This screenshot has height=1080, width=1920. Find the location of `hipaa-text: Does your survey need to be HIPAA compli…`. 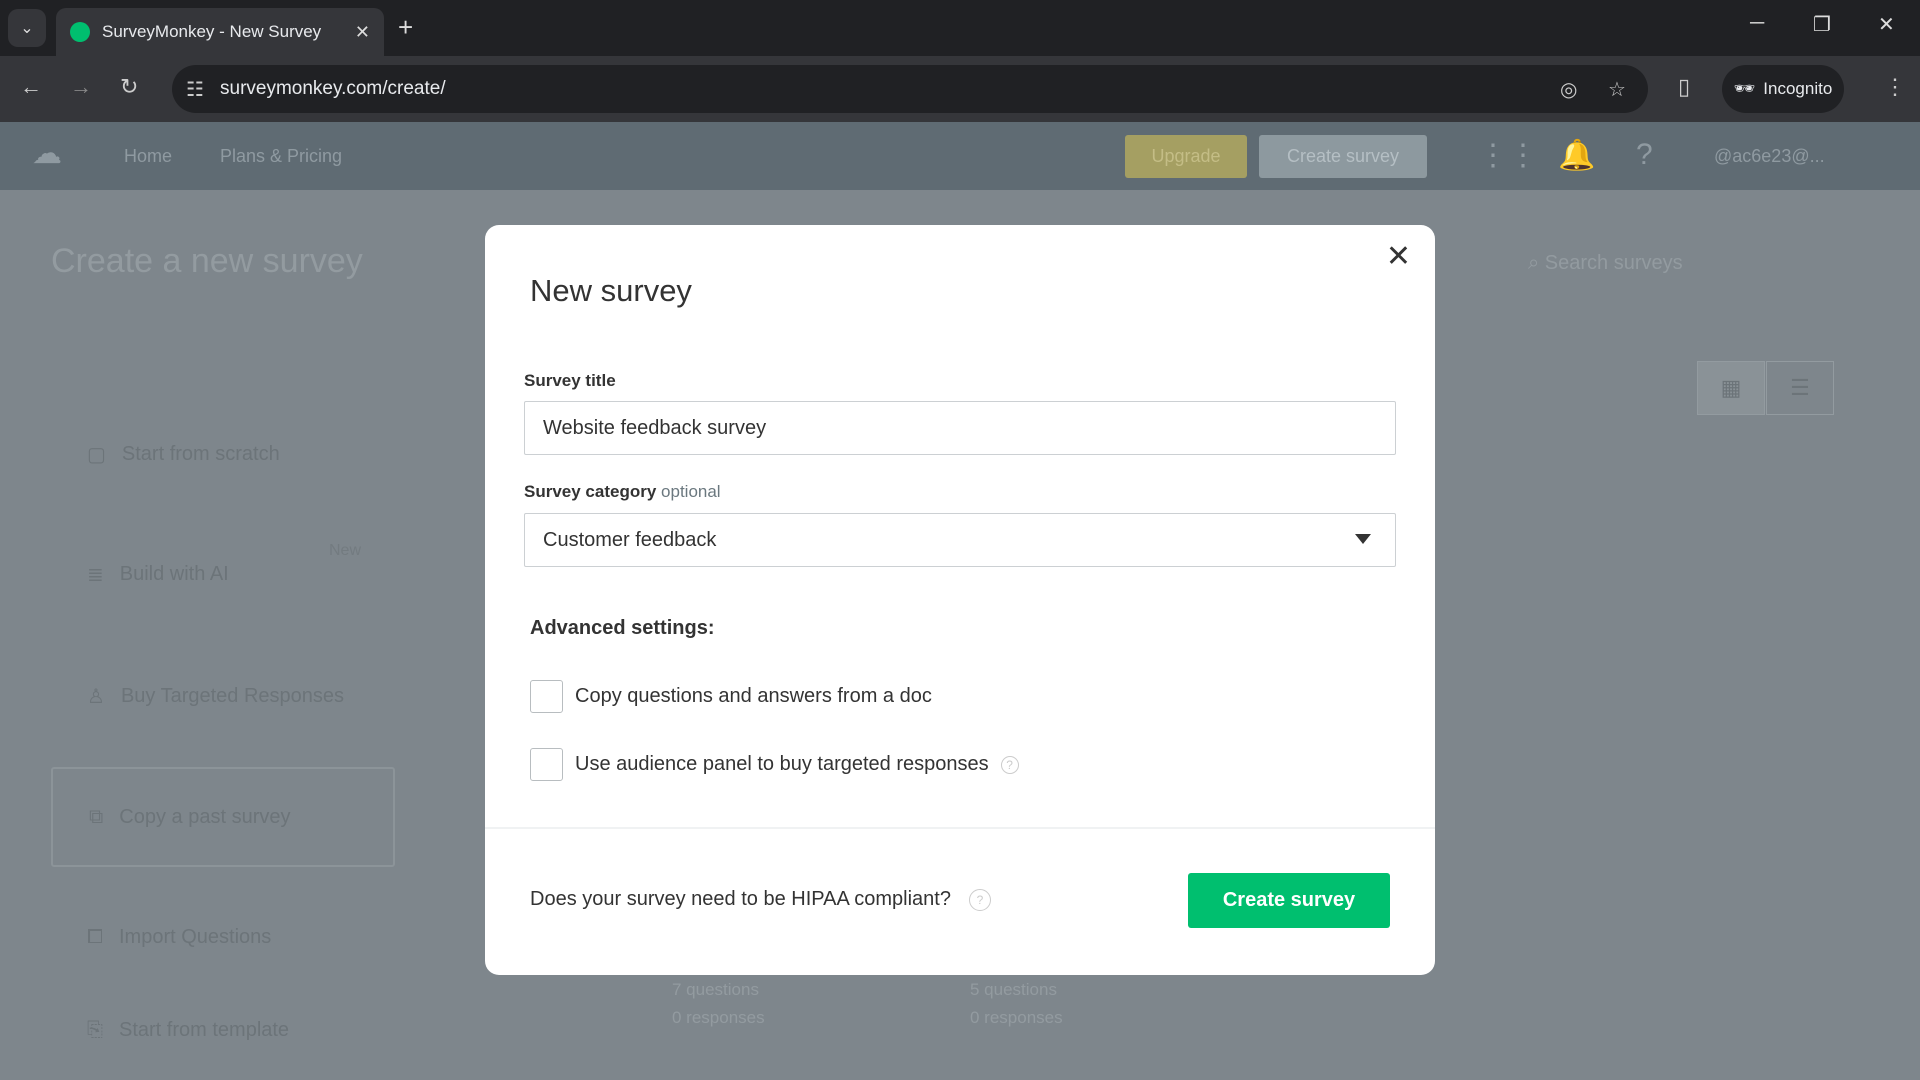

hipaa-text: Does your survey need to be HIPAA compli… is located at coordinates (740, 899).